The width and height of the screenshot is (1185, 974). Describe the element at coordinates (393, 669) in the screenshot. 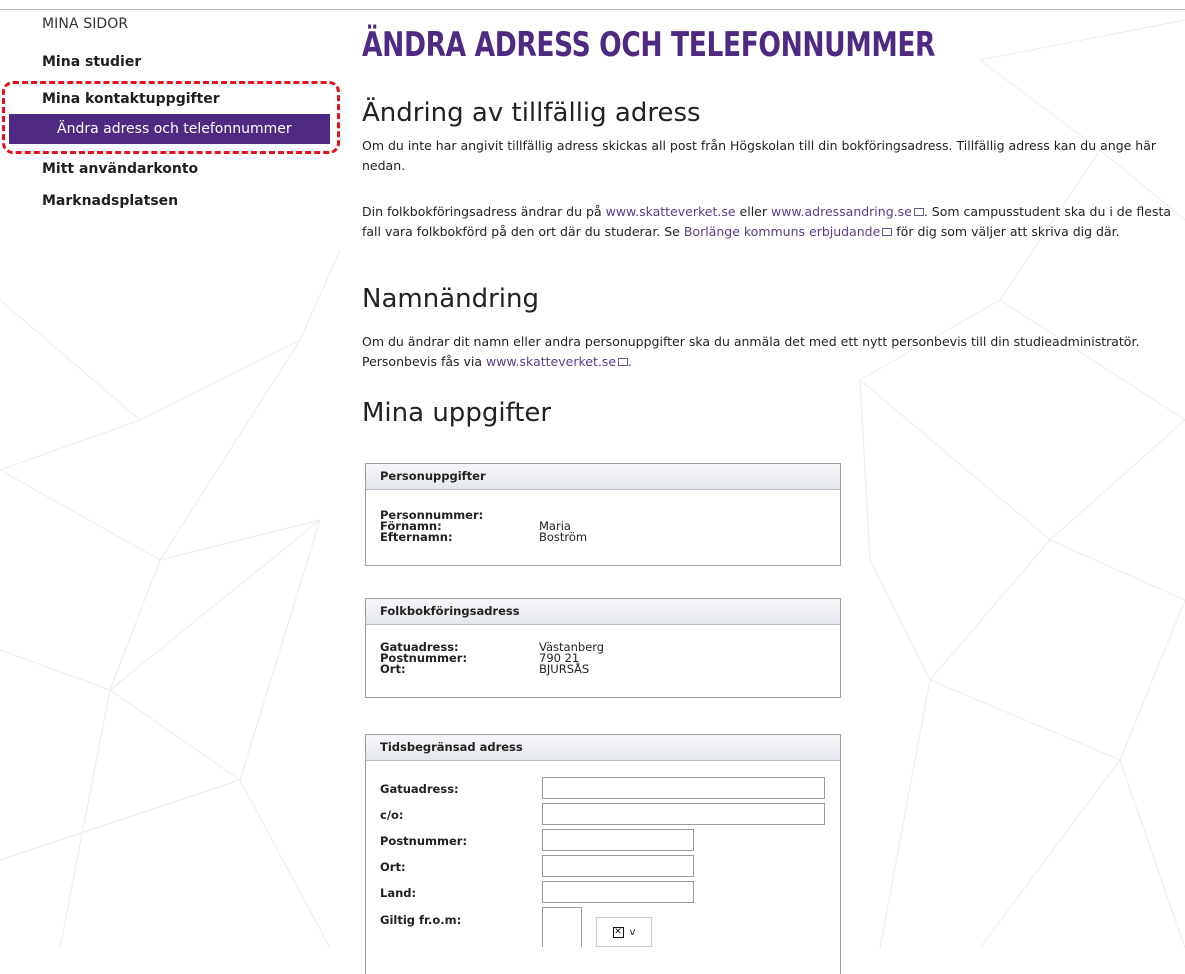

I see `label-ort: Ort:` at that location.